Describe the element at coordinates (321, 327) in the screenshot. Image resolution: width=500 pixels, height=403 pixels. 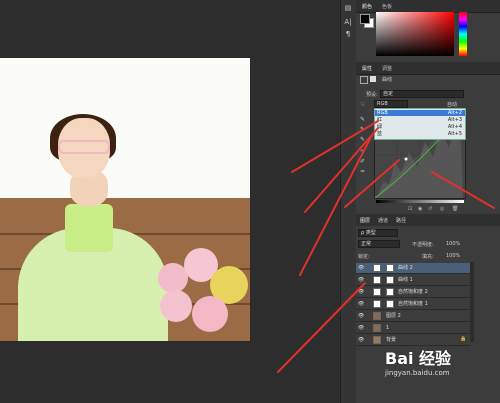
I see `arrow-to-layer-curve` at that location.